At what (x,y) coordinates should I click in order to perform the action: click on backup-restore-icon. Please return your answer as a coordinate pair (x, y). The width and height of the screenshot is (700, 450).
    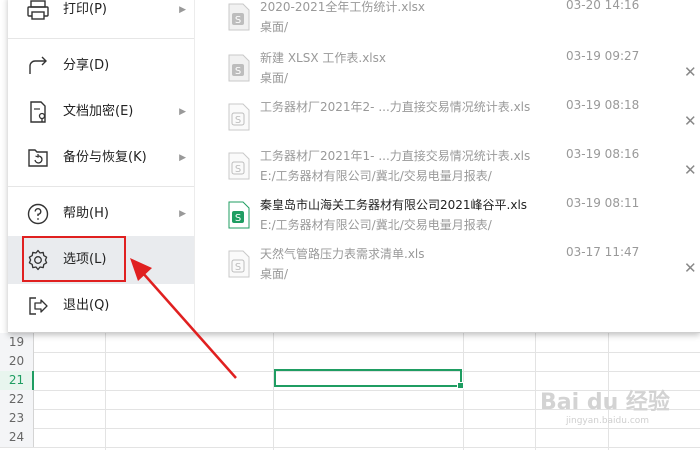
    Looking at the image, I should click on (38, 158).